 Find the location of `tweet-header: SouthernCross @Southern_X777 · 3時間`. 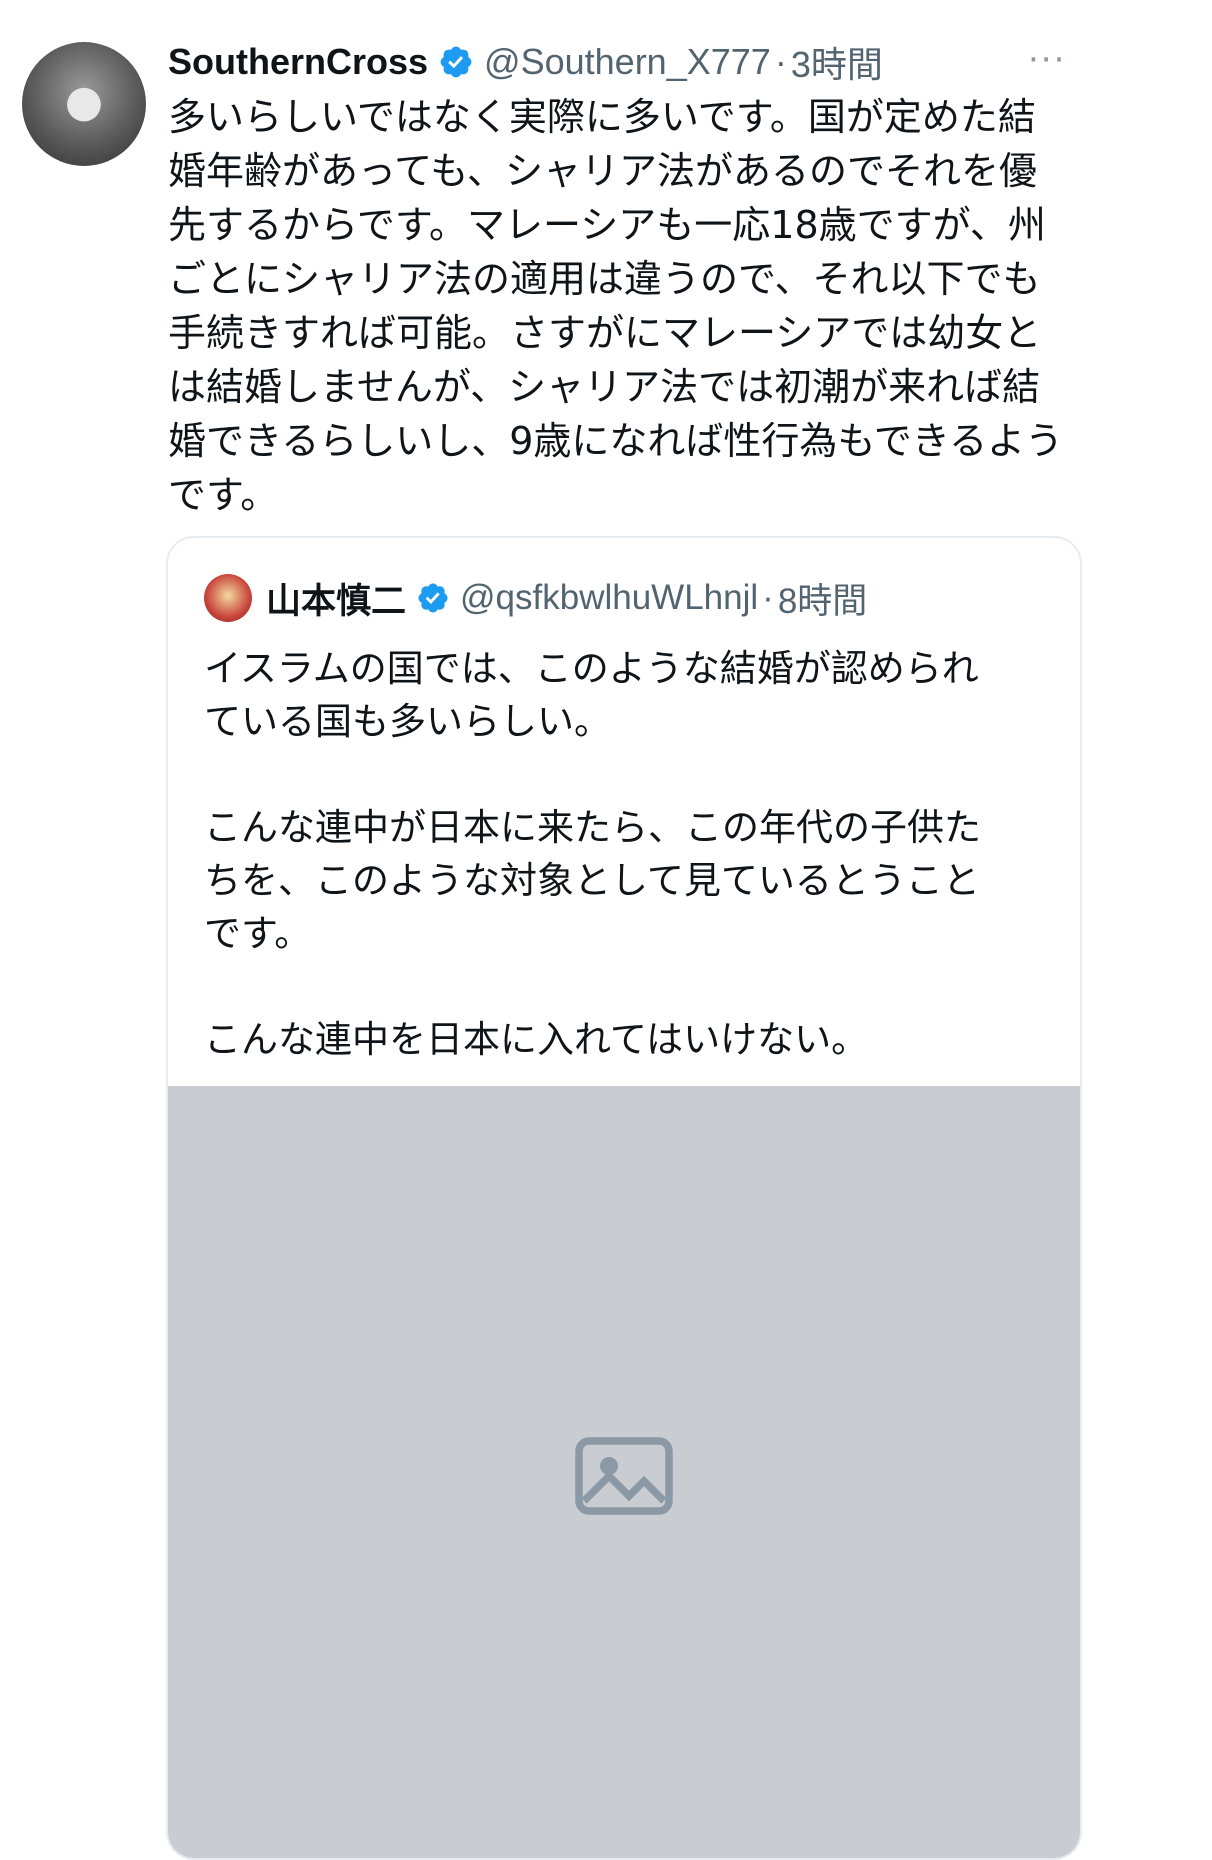

tweet-header: SouthernCross @Southern_X777 · 3時間 is located at coordinates (673, 62).